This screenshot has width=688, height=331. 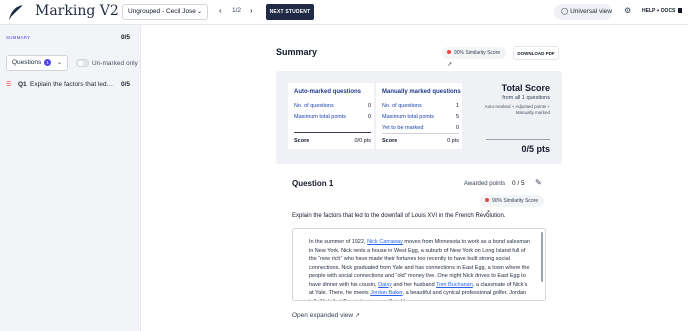 I want to click on question-title: Question 1, so click(x=313, y=183).